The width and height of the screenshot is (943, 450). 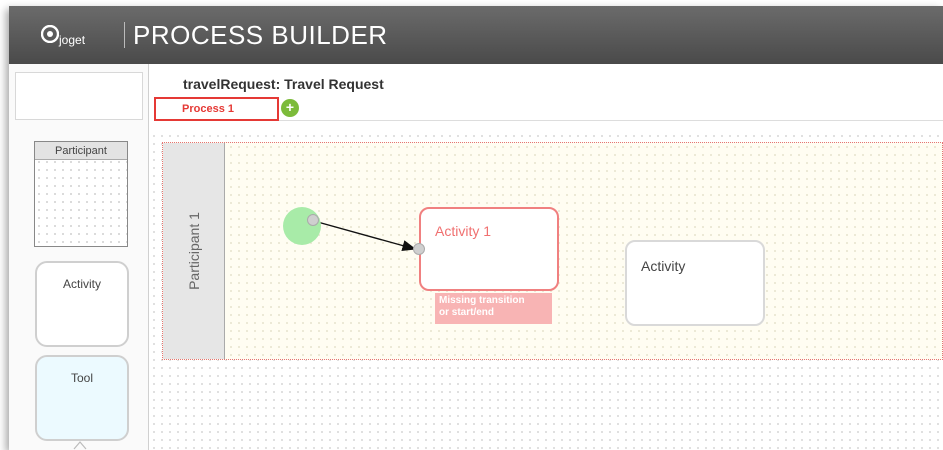 I want to click on activity-1-connector-handle, so click(x=419, y=249).